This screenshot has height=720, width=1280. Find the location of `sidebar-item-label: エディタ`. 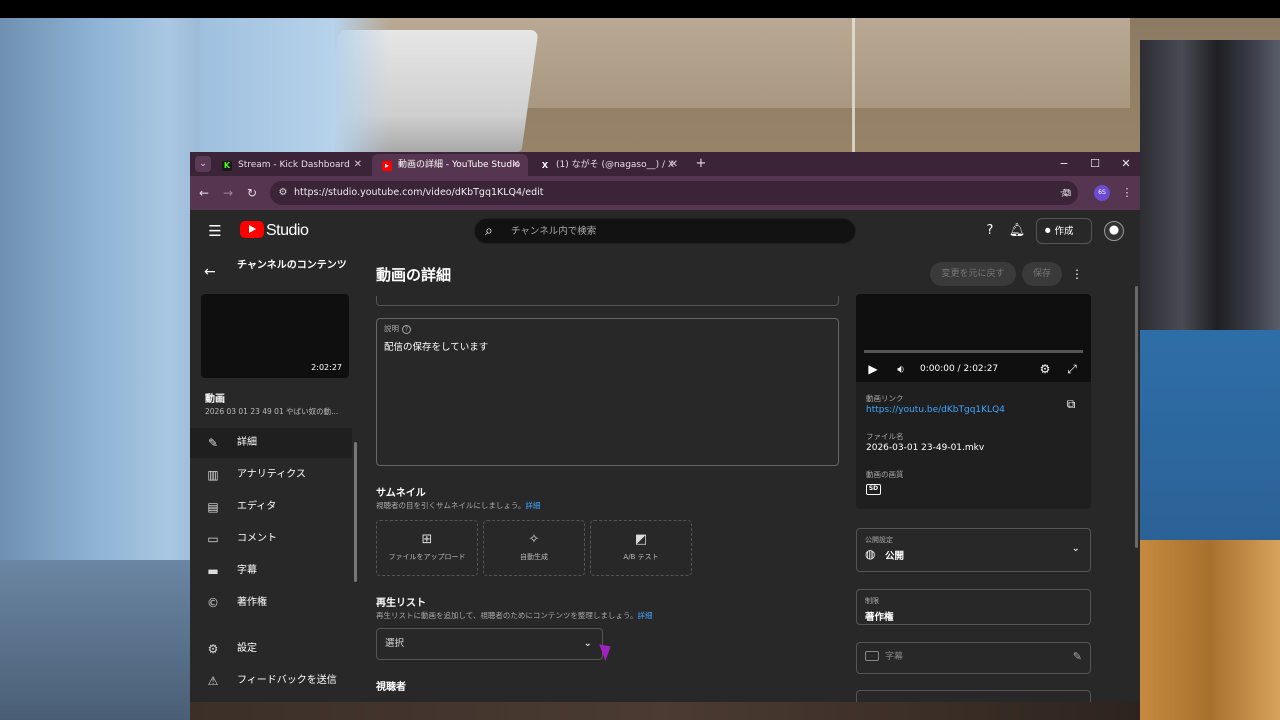

sidebar-item-label: エディタ is located at coordinates (257, 506).